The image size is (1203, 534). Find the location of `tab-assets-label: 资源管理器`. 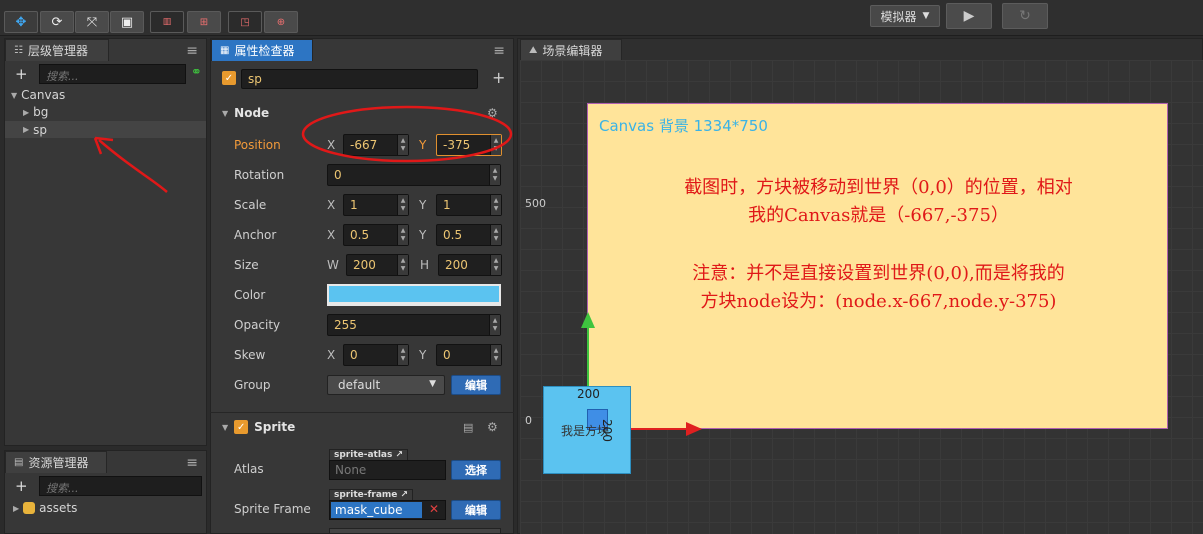

tab-assets-label: 资源管理器 is located at coordinates (58, 463).